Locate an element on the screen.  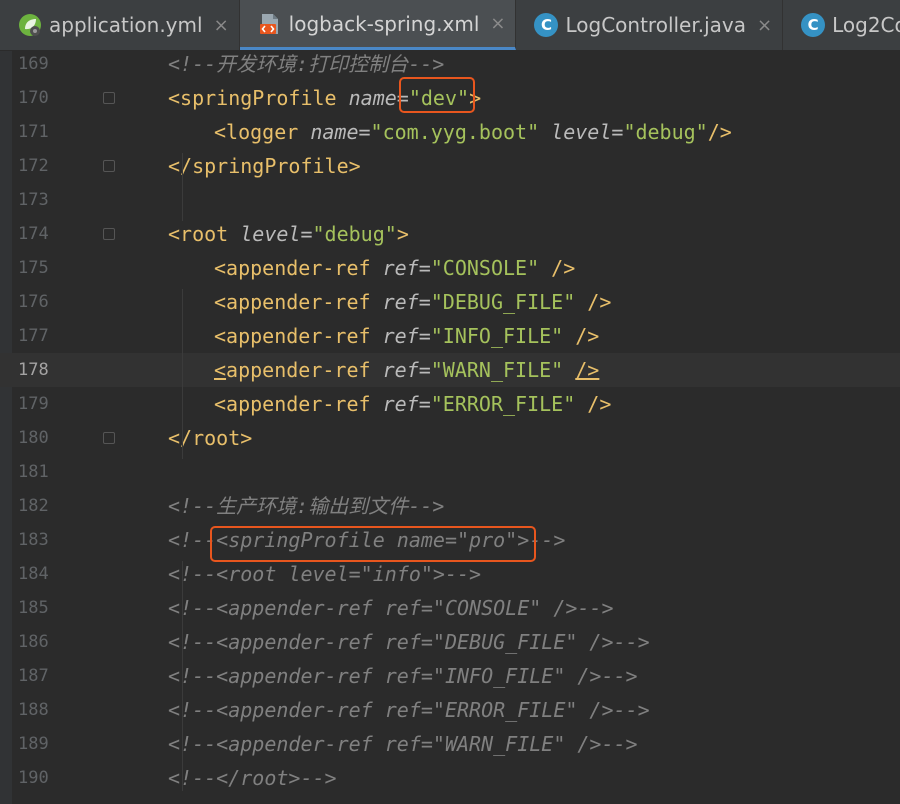
code-token: <springProfile is located at coordinates (258, 98).